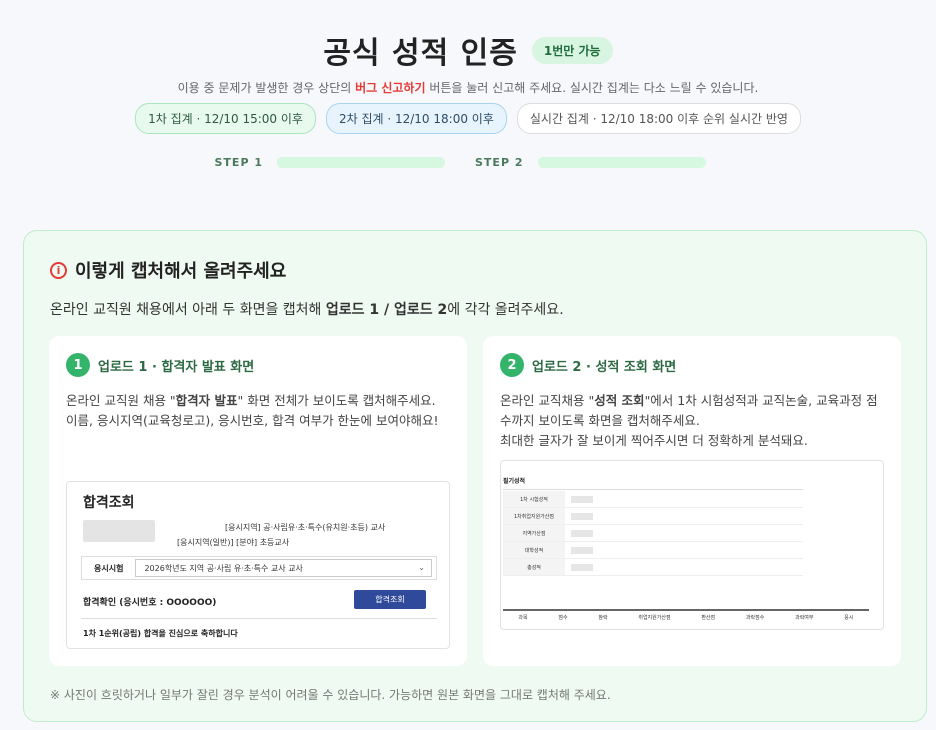 The height and width of the screenshot is (730, 936). Describe the element at coordinates (252, 420) in the screenshot. I see `card-paragraph: 이름, 응시지역(교육청로고), 응시번호, 합격 여부가 한눈에 보여야해요!` at that location.